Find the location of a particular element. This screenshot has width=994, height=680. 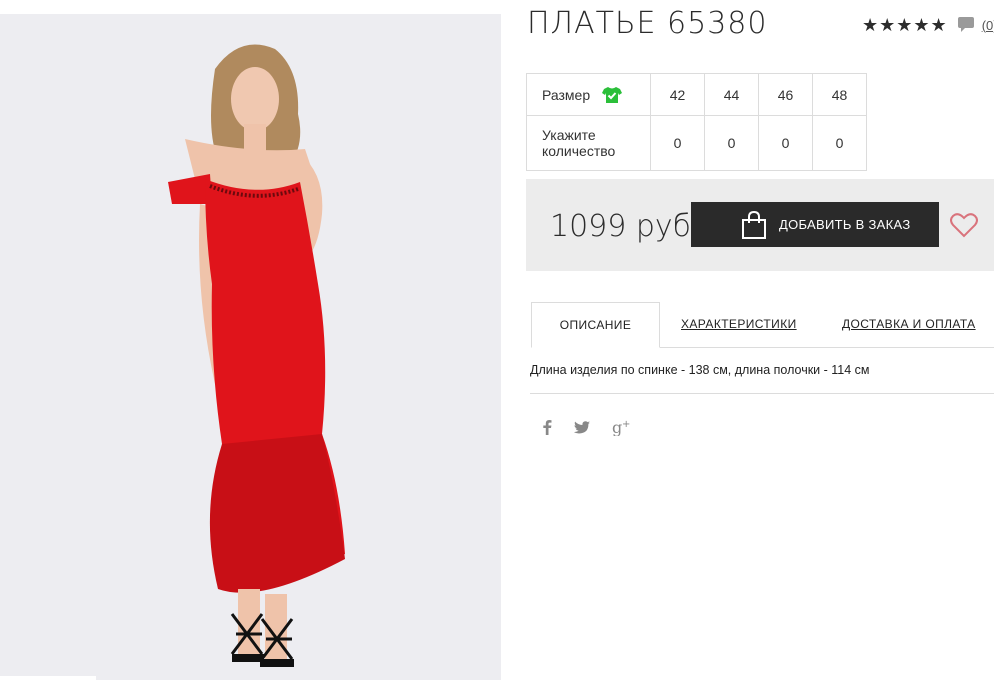

price-cart-panel: 1099 руб ДОБАВИТЬ В ЗАКАЗ is located at coordinates (760, 225).